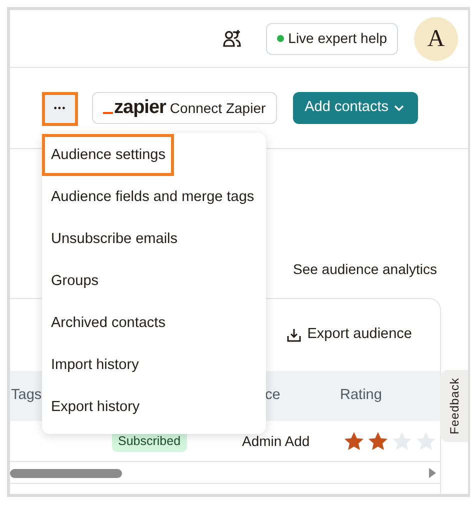  What do you see at coordinates (75, 281) in the screenshot?
I see `menu-item: Groups` at bounding box center [75, 281].